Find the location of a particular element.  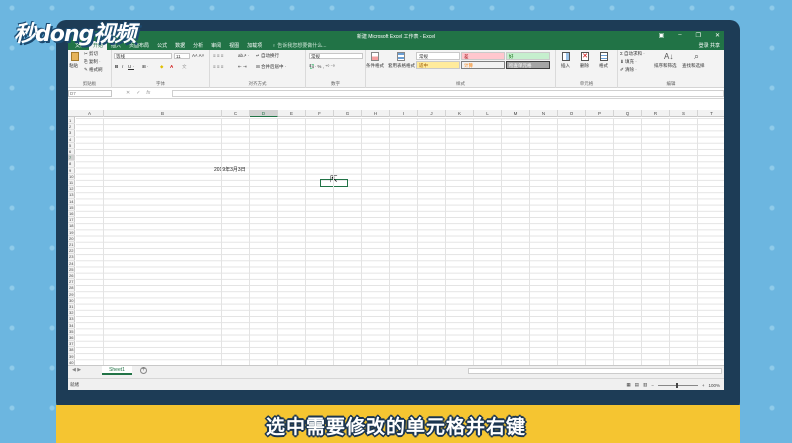

zoom-in-button: + is located at coordinates (703, 385).